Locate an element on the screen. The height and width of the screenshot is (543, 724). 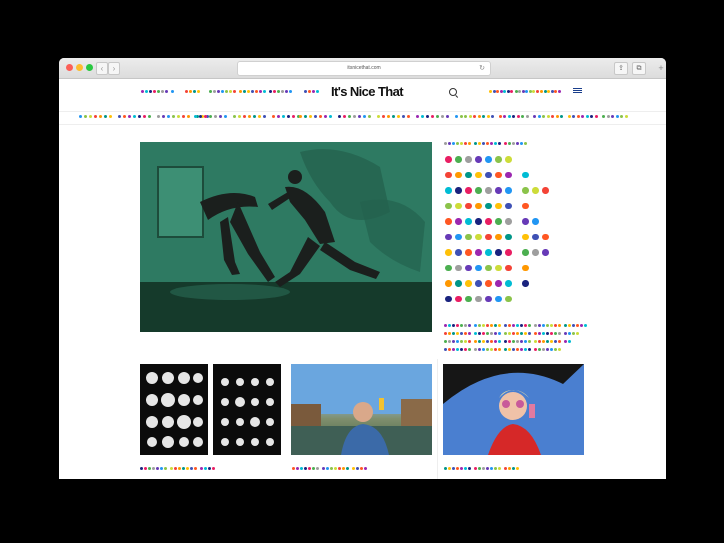
address-bar: itsnicethat.com ↻ is located at coordinates (364, 68).